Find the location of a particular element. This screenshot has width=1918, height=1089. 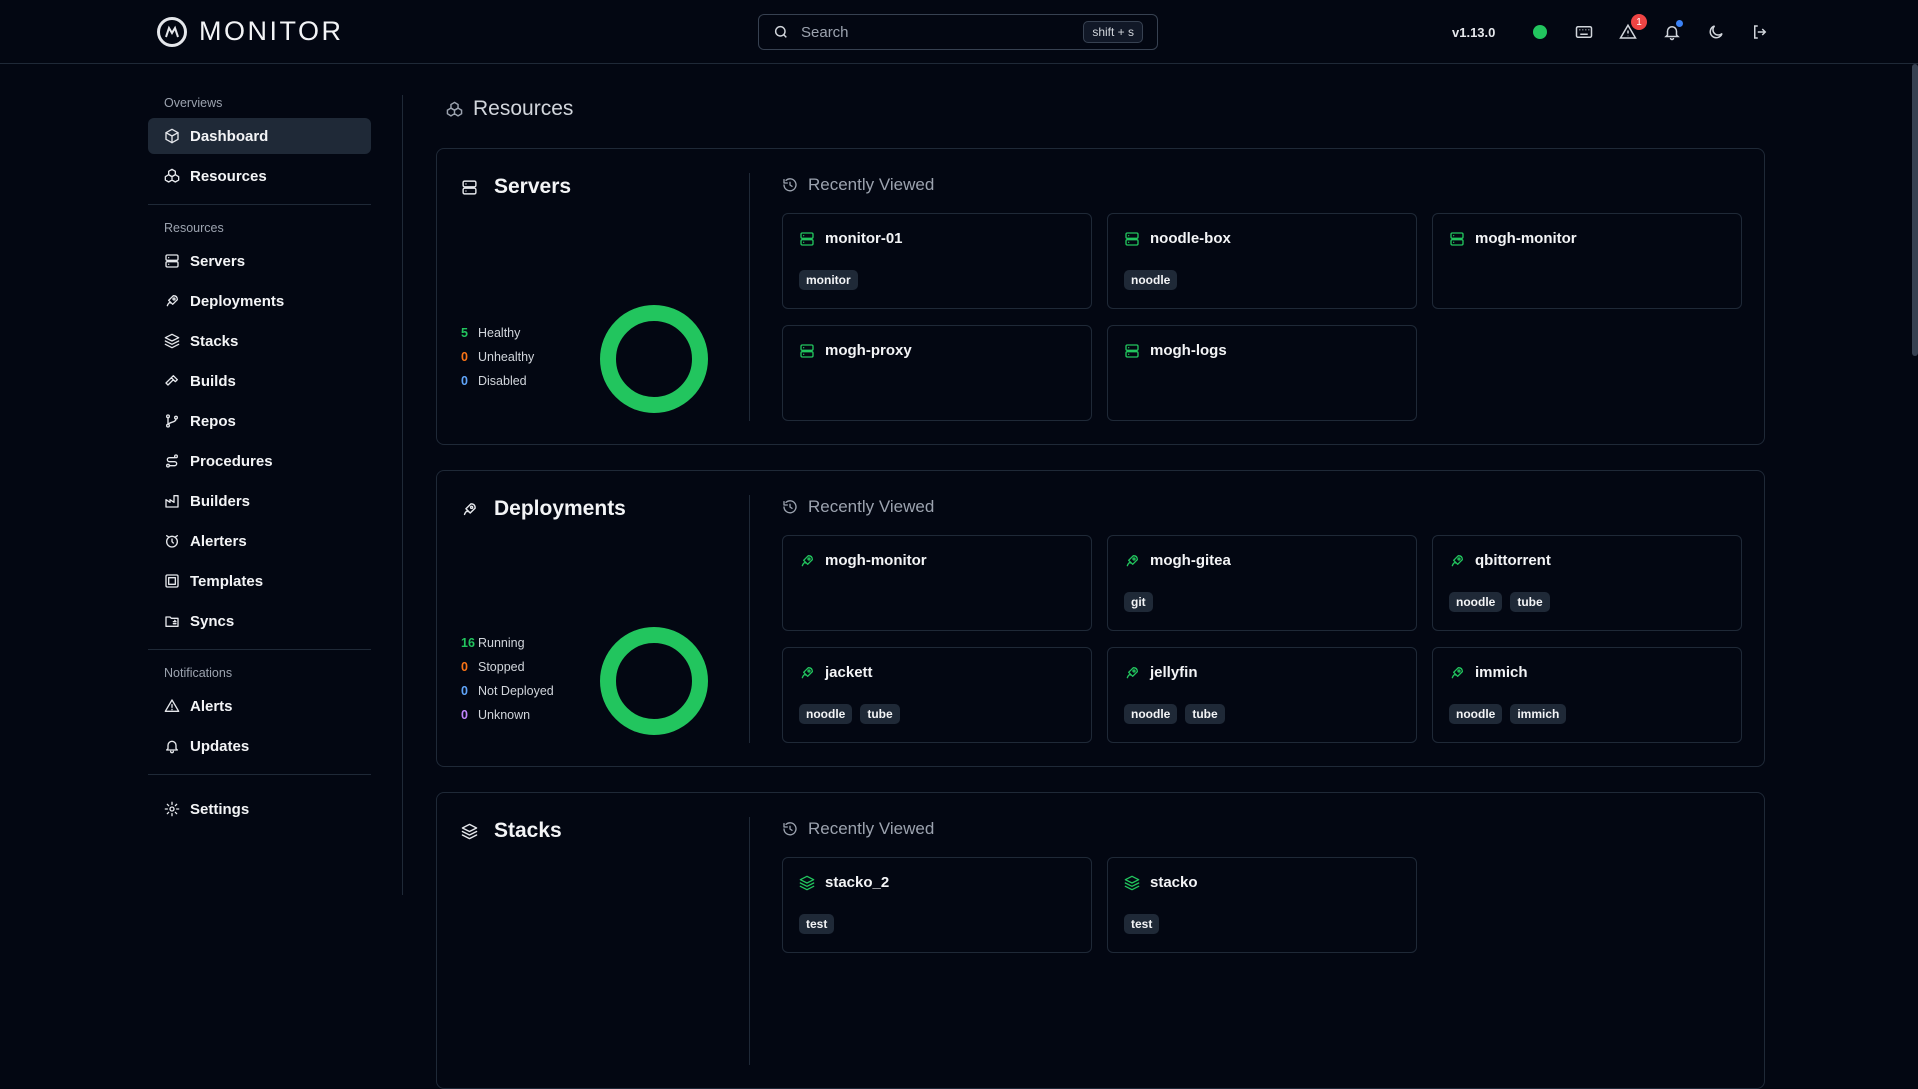

section-divider is located at coordinates (749, 297).